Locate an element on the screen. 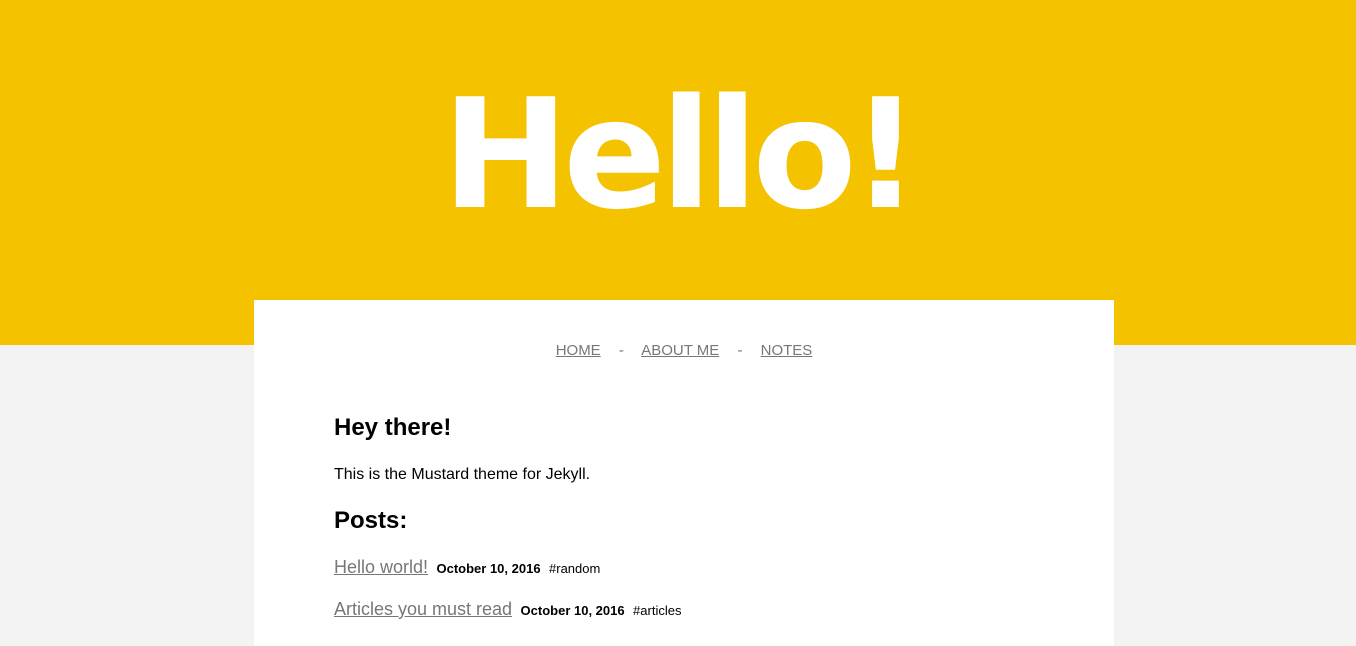 This screenshot has height=646, width=1356. nav-link-home: HOME is located at coordinates (578, 350).